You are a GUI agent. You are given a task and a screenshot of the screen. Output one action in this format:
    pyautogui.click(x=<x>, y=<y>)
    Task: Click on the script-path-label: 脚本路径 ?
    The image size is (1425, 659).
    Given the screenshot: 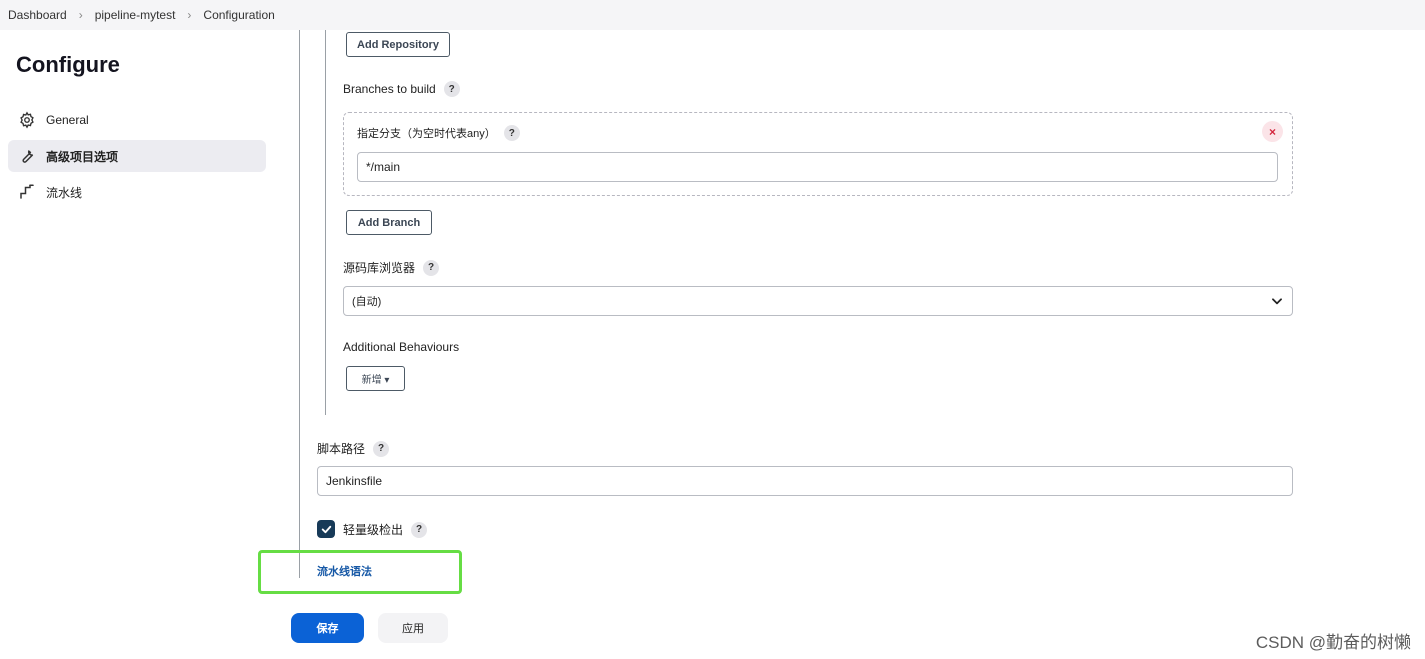 What is the action you would take?
    pyautogui.click(x=353, y=448)
    